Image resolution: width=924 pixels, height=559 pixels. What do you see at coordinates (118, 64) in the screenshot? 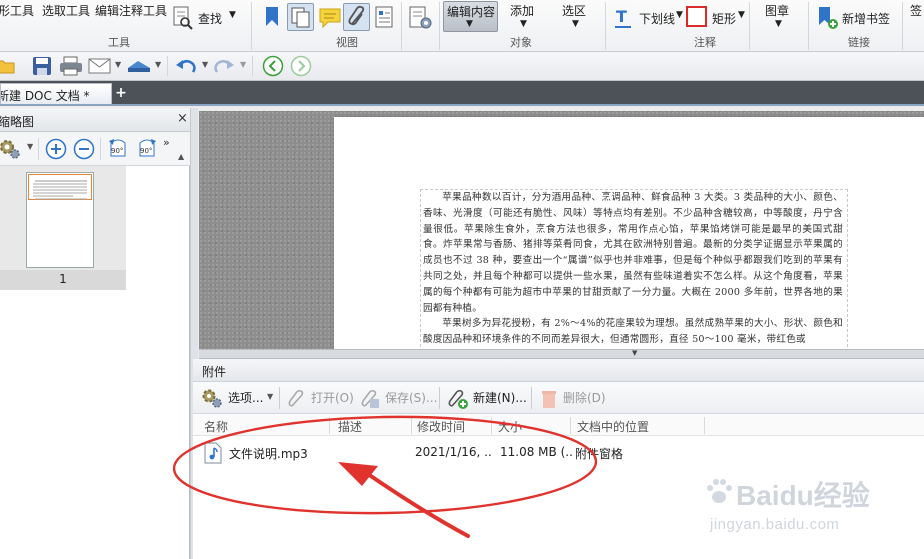
I see `email-dropdown-icon: ▼` at bounding box center [118, 64].